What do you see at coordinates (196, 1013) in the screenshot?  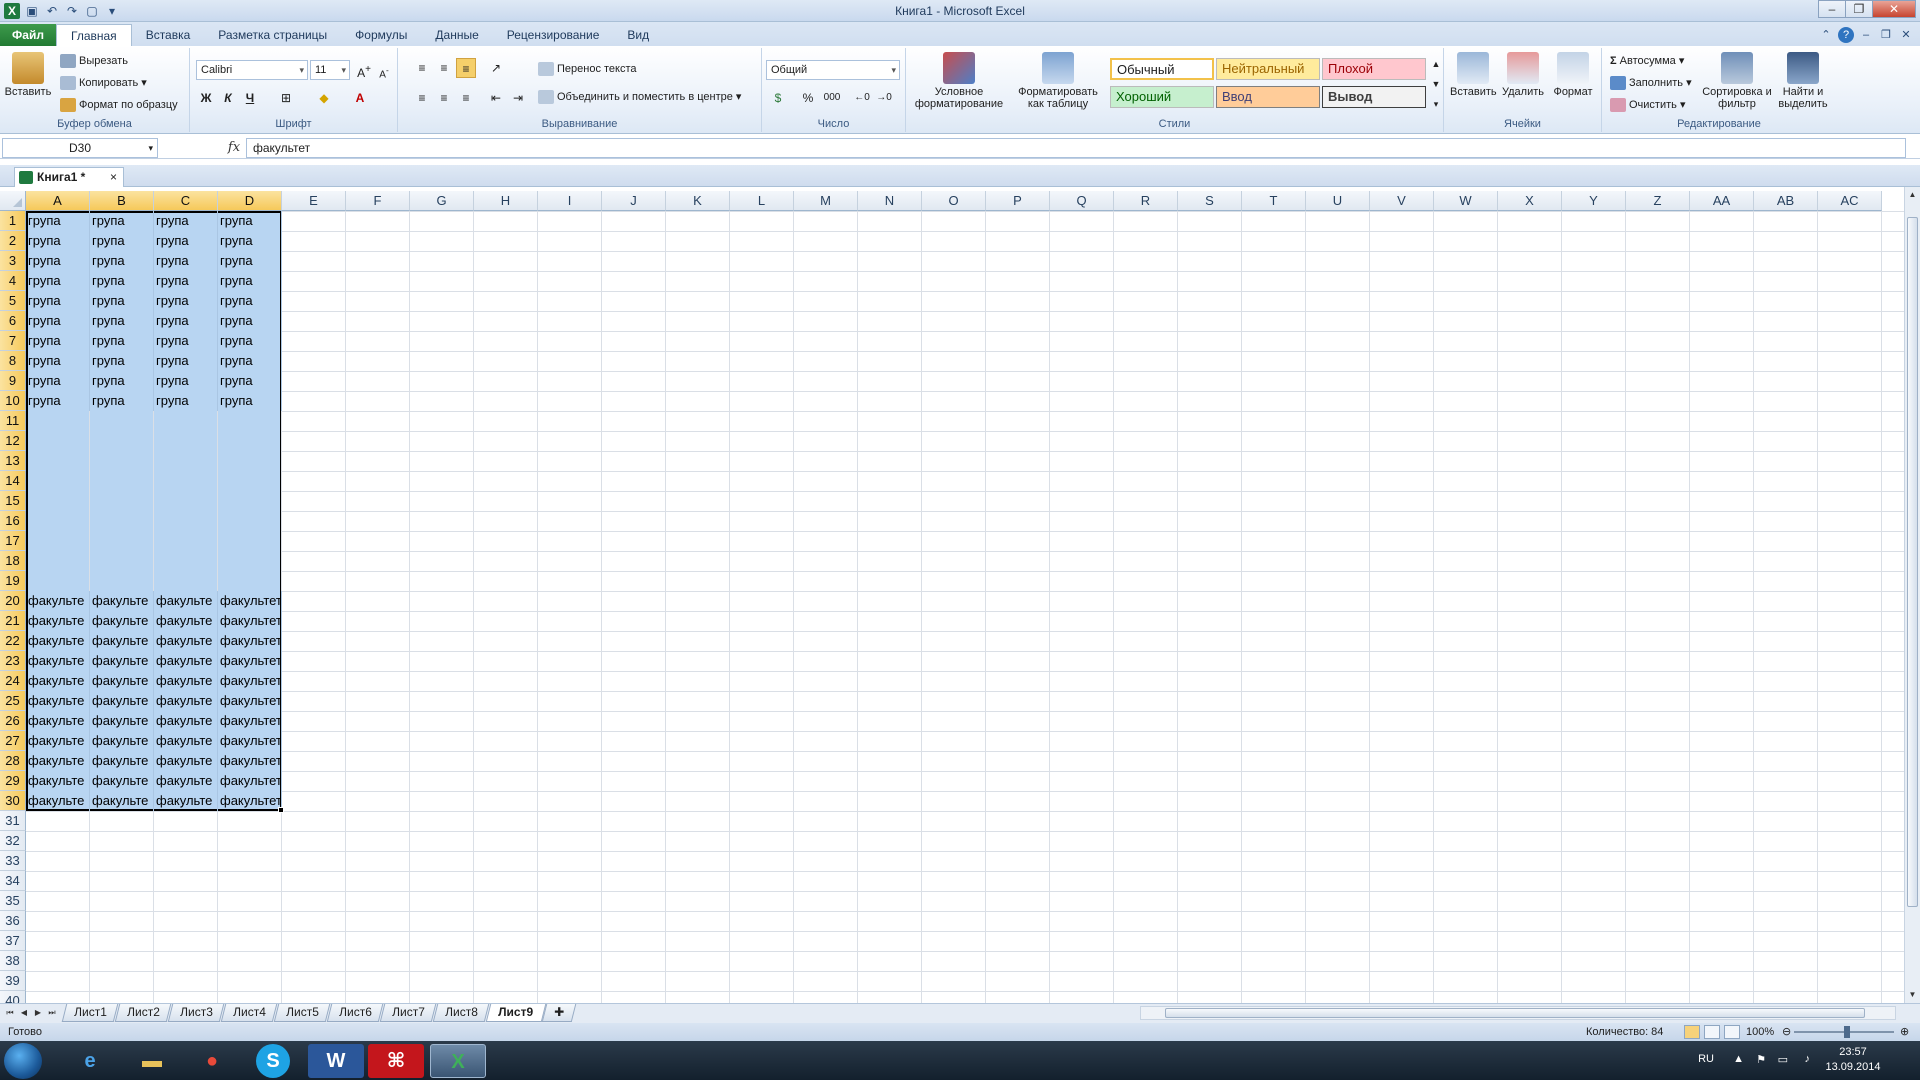 I see `sheet-tab: Лист3` at bounding box center [196, 1013].